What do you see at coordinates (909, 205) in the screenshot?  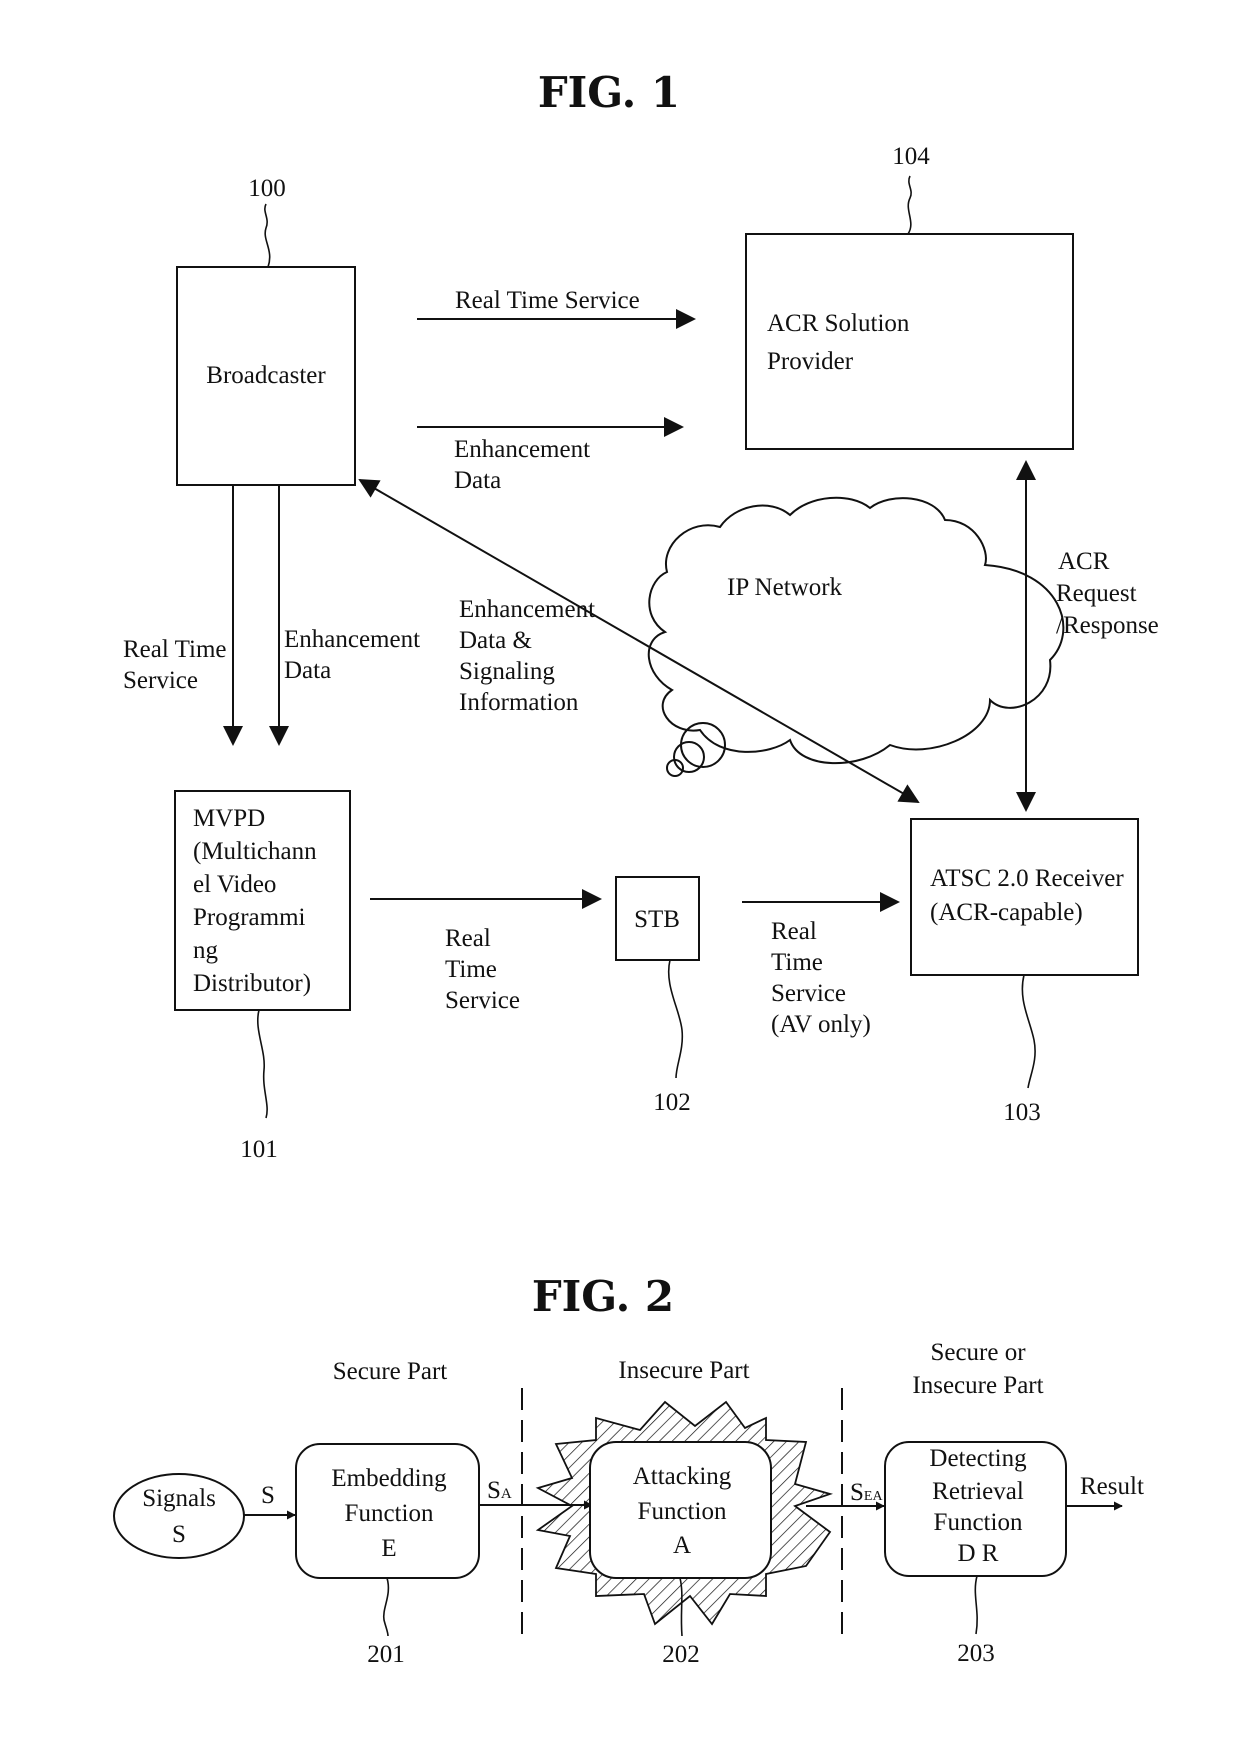 I see `acr-provider-leader-line` at bounding box center [909, 205].